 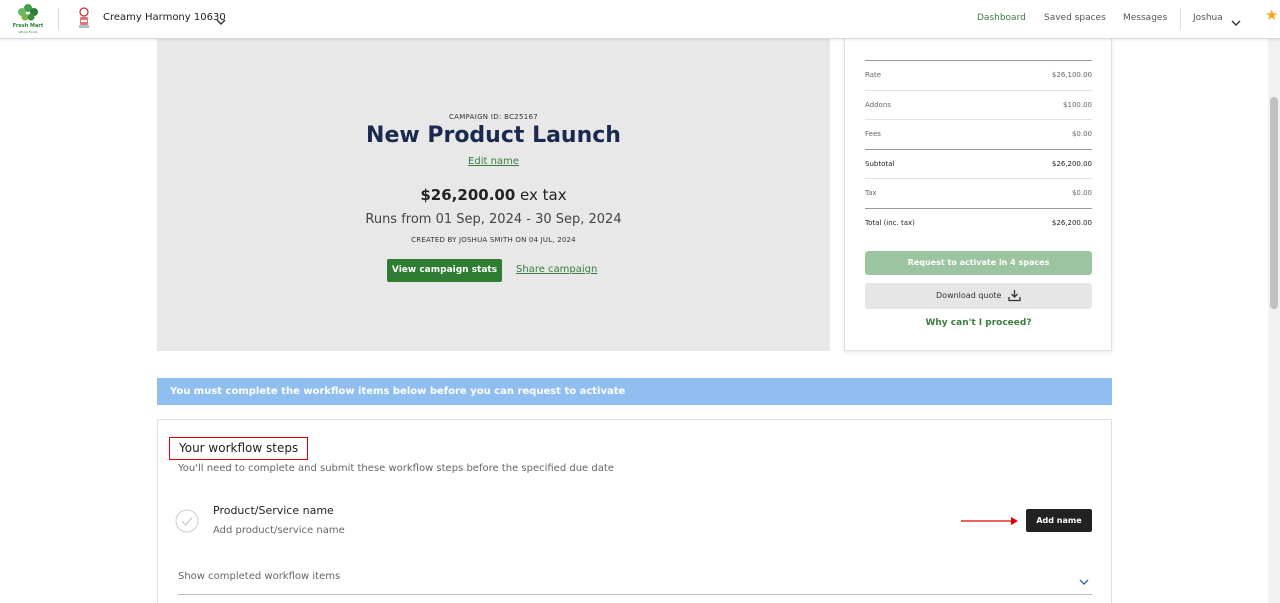 I want to click on star-icon: ★, so click(x=1271, y=15).